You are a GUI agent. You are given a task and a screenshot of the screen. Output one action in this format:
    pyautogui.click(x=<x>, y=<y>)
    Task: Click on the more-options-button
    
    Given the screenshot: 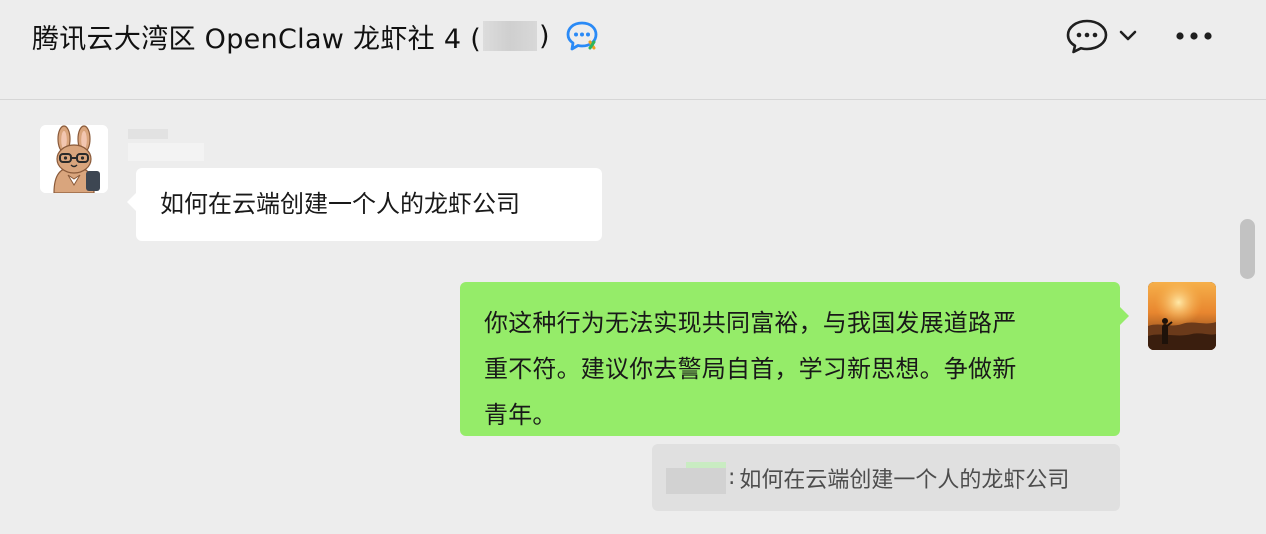 What is the action you would take?
    pyautogui.click(x=1194, y=36)
    